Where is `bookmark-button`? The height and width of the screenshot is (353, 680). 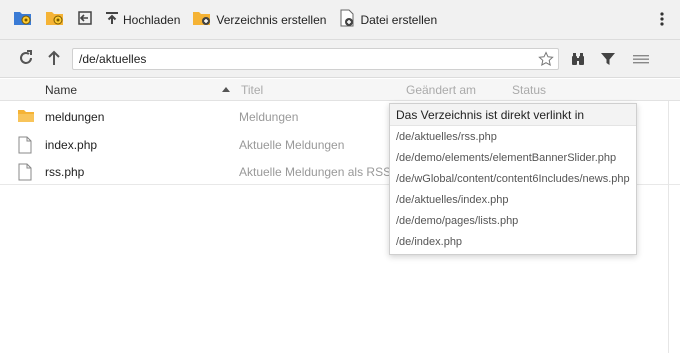 bookmark-button is located at coordinates (546, 60).